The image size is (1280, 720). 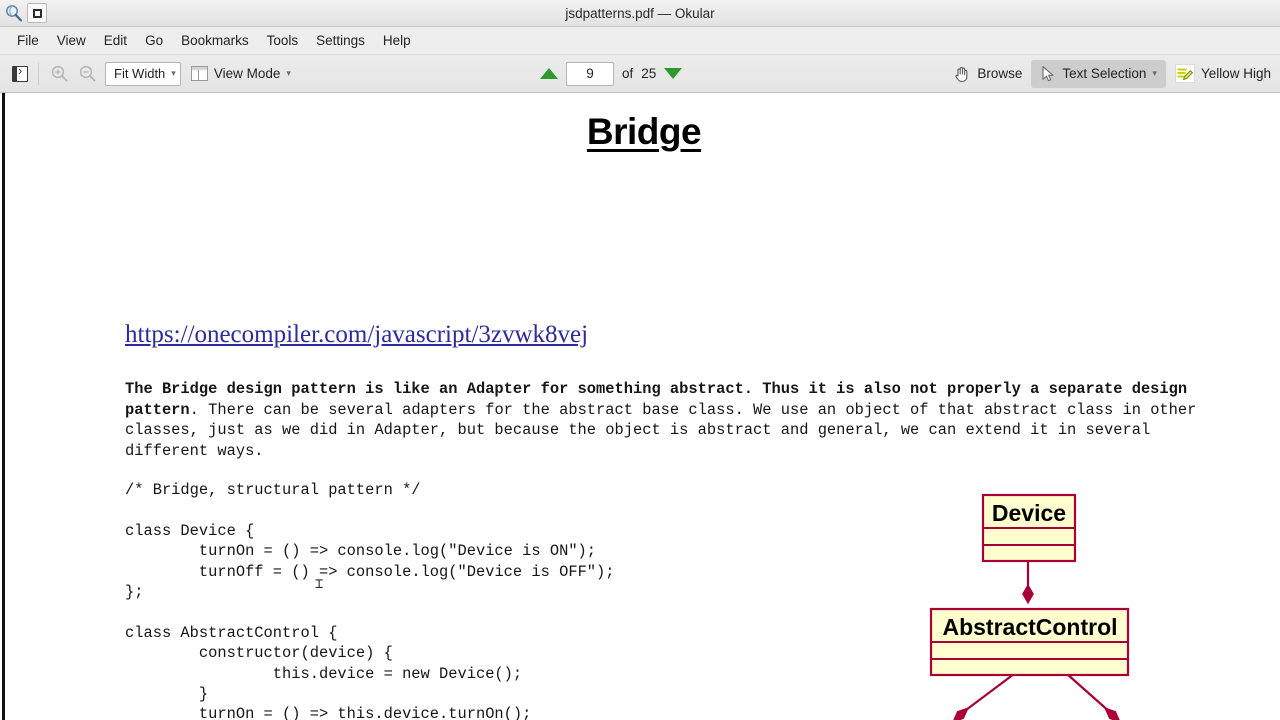 I want to click on menu-bookmarks: Bookmarks, so click(x=215, y=40).